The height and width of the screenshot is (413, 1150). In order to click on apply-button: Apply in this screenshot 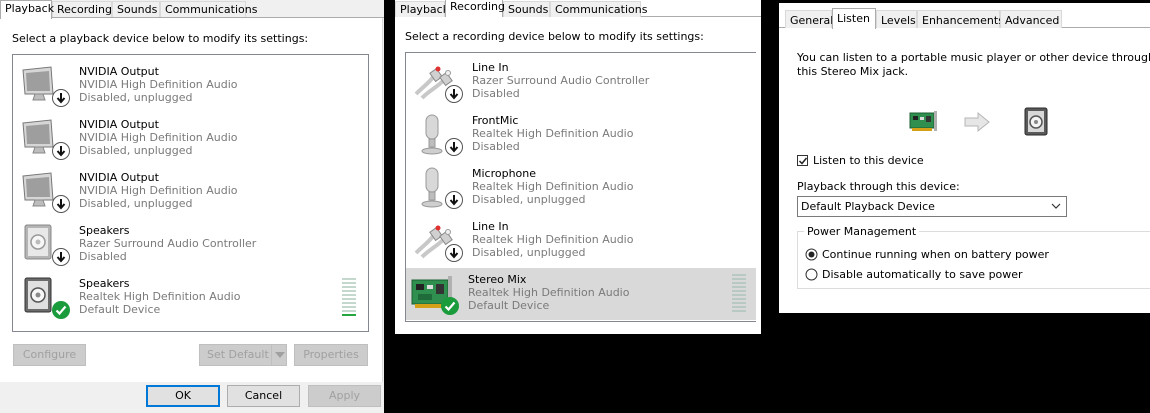, I will do `click(344, 396)`.